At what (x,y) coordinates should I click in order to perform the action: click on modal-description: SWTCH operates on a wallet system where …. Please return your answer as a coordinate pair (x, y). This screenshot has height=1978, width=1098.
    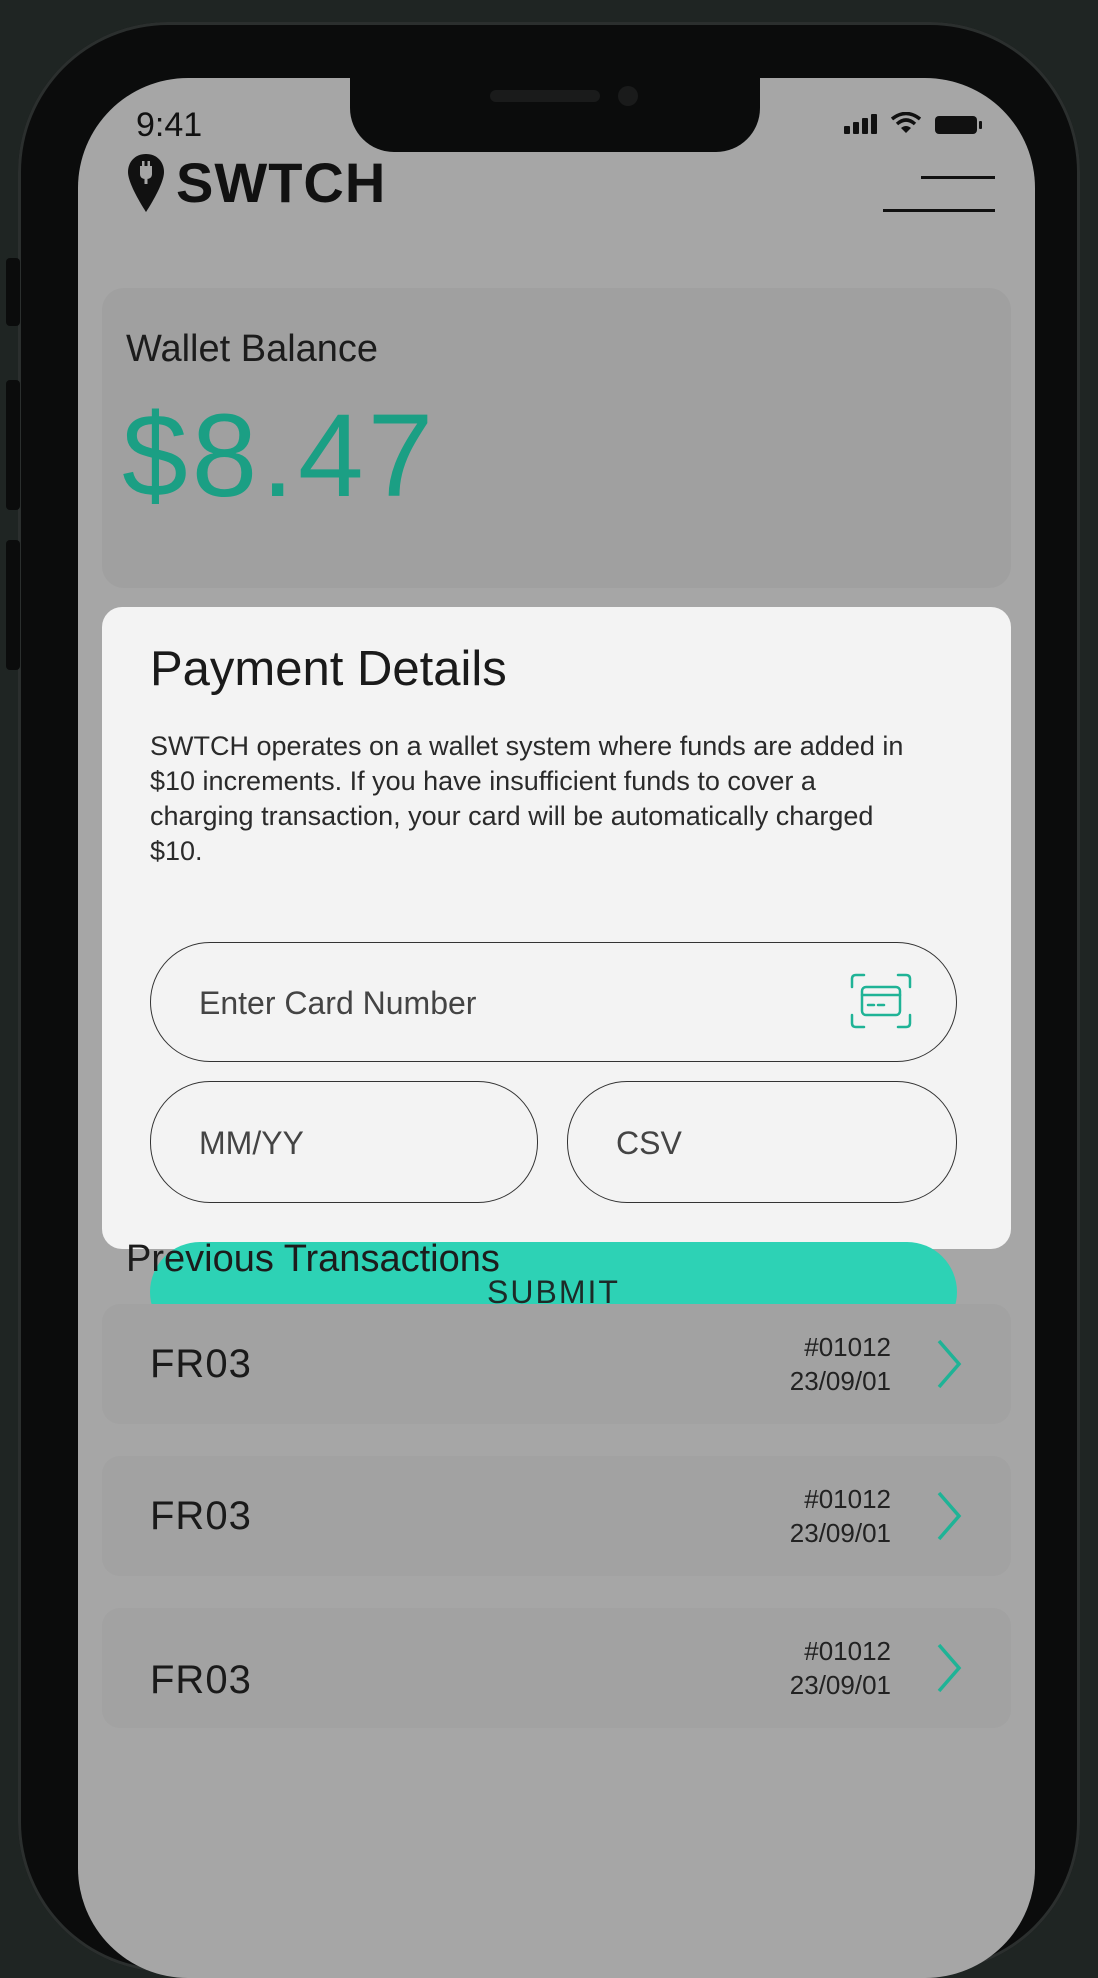
    Looking at the image, I should click on (527, 798).